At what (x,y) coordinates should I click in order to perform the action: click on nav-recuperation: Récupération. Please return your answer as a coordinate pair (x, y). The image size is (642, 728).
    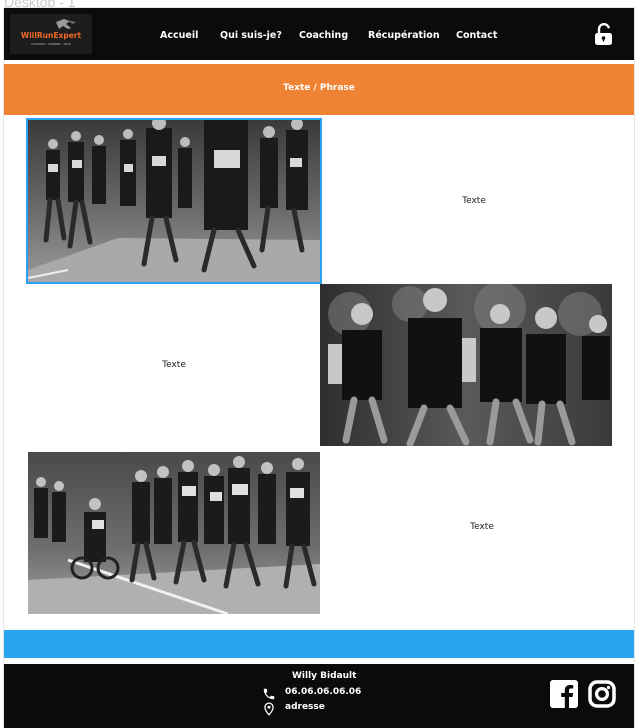
    Looking at the image, I should click on (404, 35).